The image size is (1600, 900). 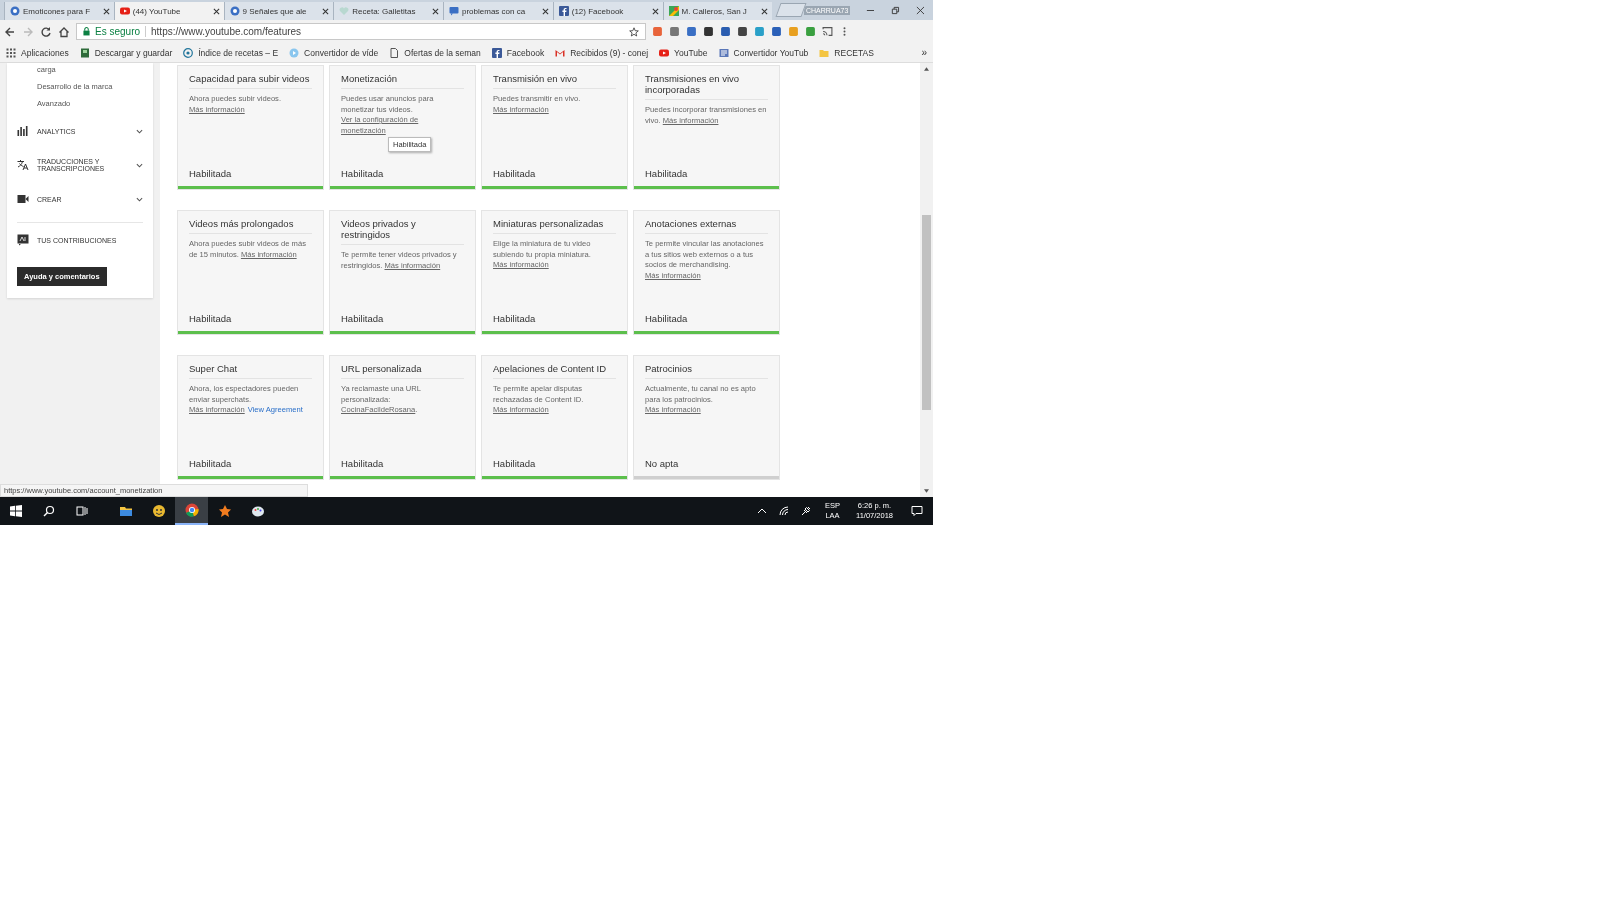 I want to click on cast-icon, so click(x=827, y=31).